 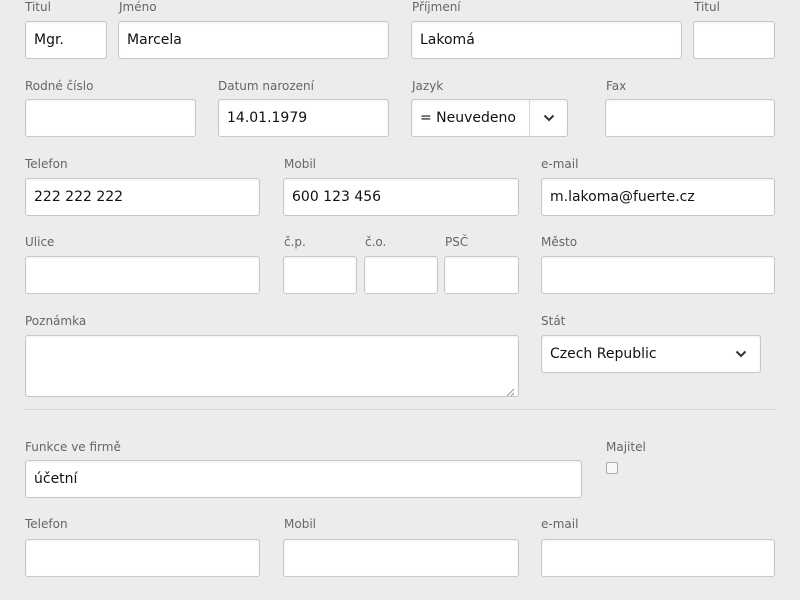 What do you see at coordinates (707, 7) in the screenshot?
I see `title-after-label: Titul` at bounding box center [707, 7].